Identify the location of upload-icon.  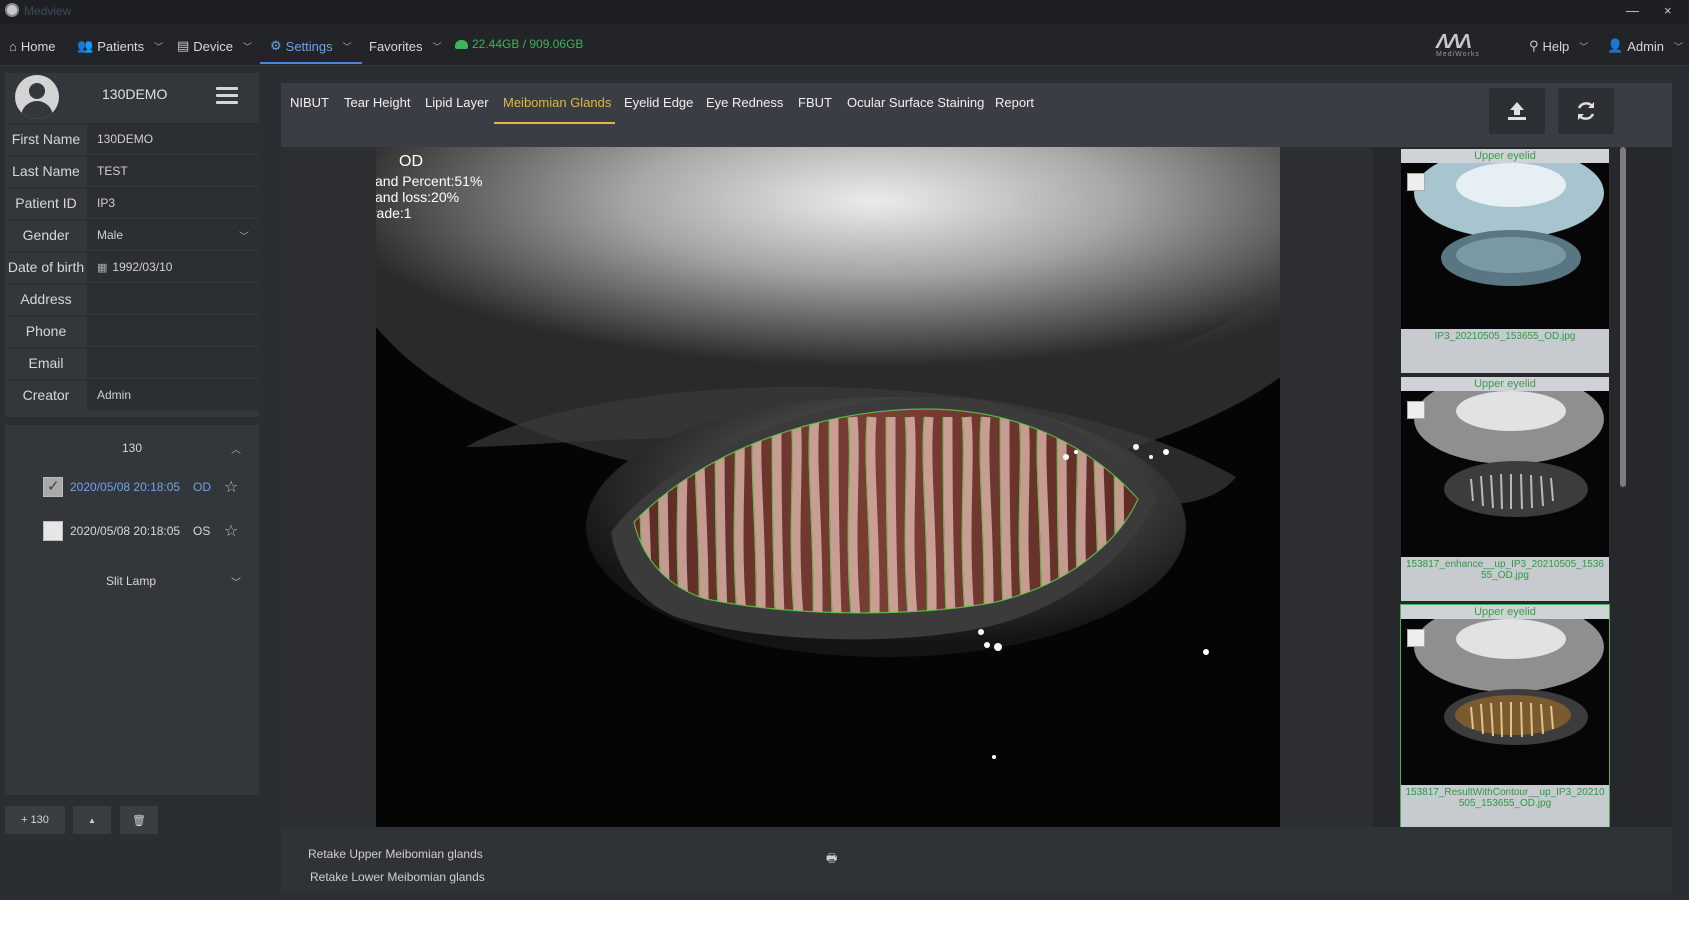
(1517, 111).